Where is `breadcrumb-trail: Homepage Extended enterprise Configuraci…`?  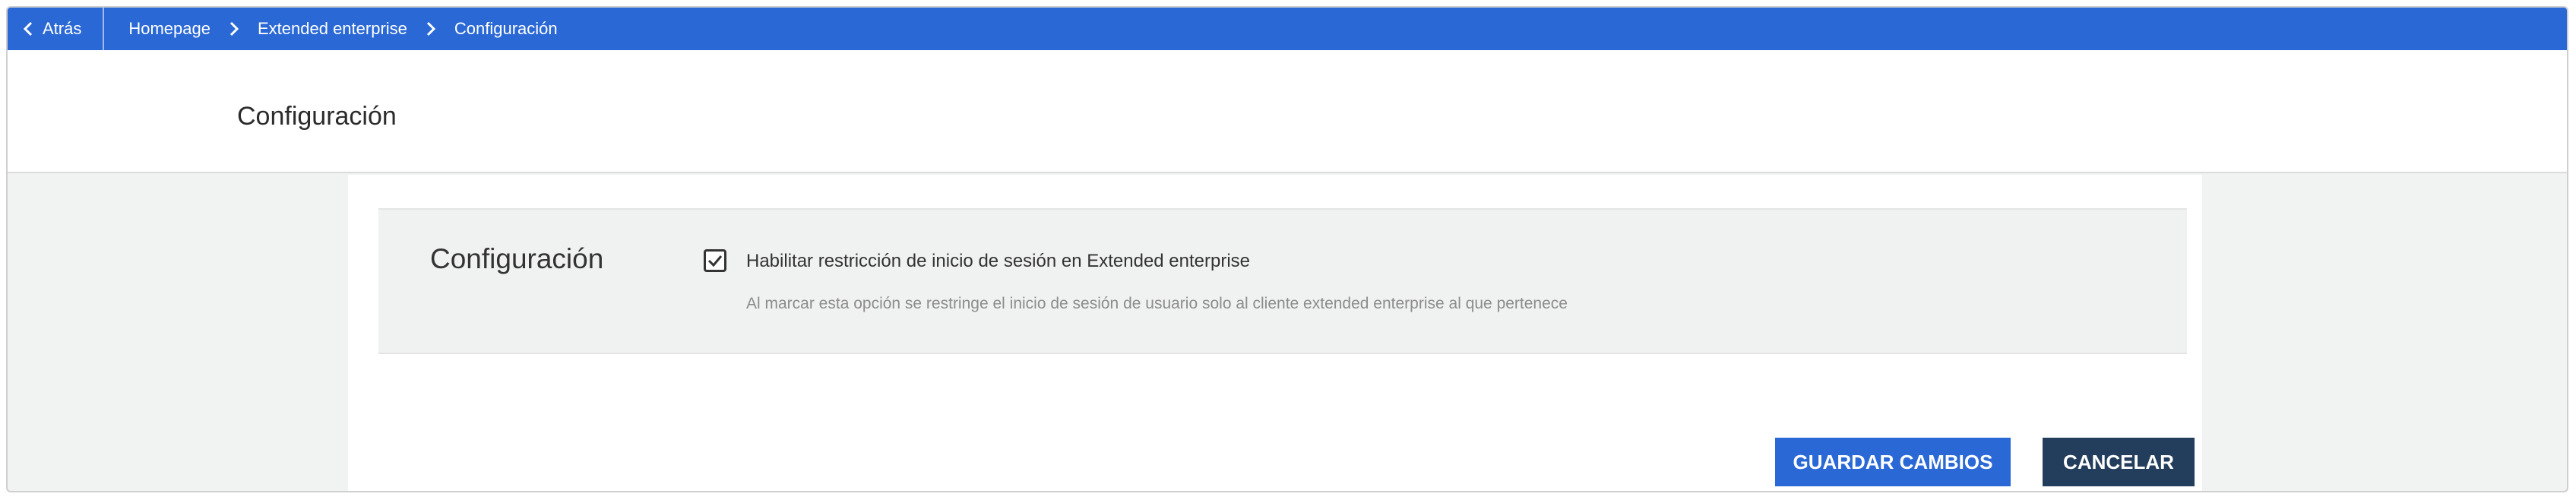 breadcrumb-trail: Homepage Extended enterprise Configuraci… is located at coordinates (330, 29).